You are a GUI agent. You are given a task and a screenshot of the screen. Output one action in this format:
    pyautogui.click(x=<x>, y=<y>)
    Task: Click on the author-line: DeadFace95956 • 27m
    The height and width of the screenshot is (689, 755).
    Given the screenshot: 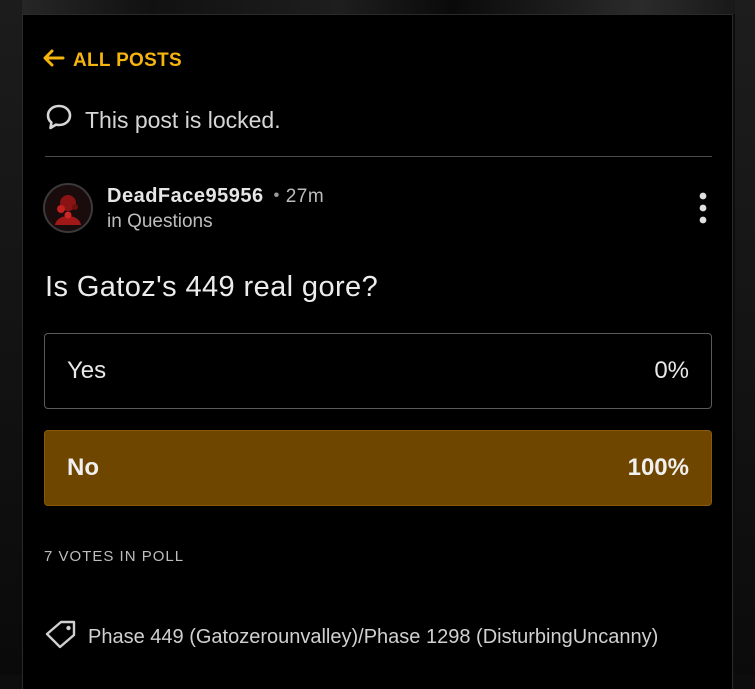 What is the action you would take?
    pyautogui.click(x=215, y=196)
    